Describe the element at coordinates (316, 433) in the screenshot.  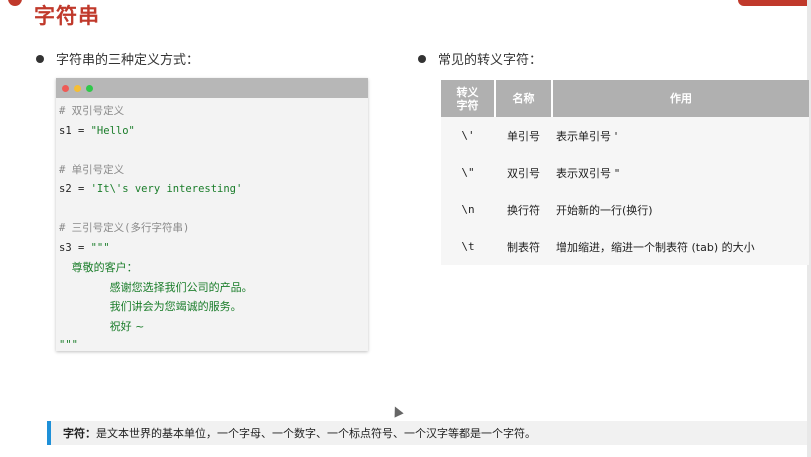
I see `note-text: 是文本世界的基本单位，一个字母、一个数字、一个标点符号、一个汉字等都是一个字符。` at that location.